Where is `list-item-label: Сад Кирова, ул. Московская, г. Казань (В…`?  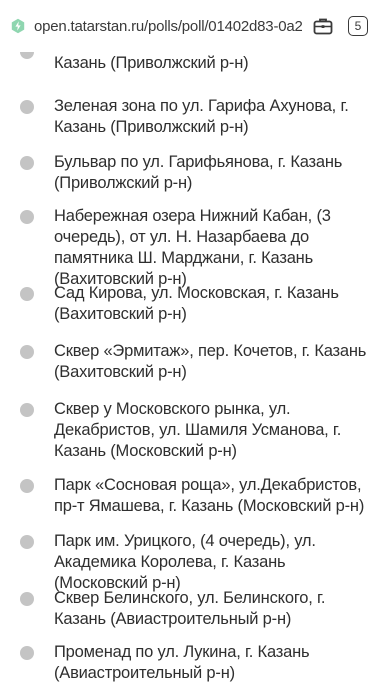 list-item-label: Сад Кирова, ул. Московская, г. Казань (В… is located at coordinates (196, 303).